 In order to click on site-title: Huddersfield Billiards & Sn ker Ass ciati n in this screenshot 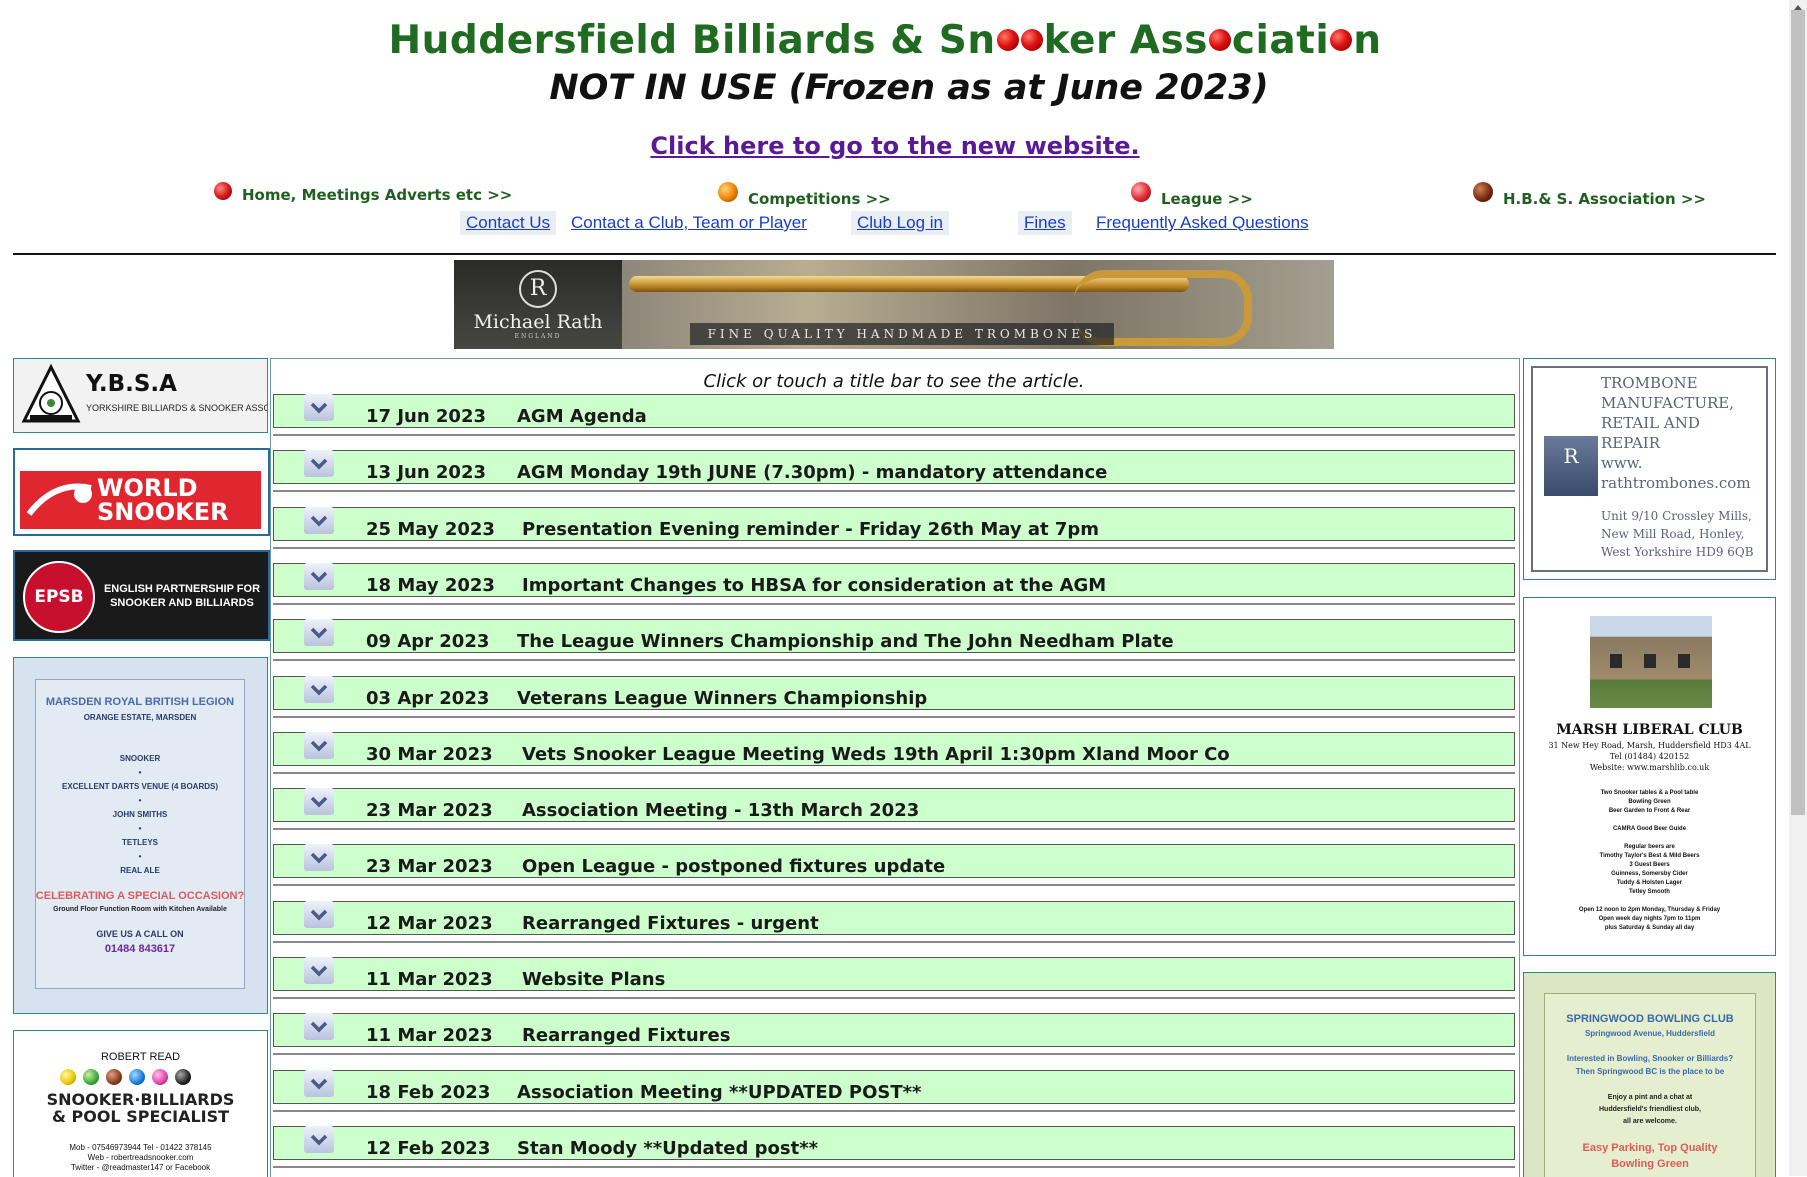, I will do `click(885, 40)`.